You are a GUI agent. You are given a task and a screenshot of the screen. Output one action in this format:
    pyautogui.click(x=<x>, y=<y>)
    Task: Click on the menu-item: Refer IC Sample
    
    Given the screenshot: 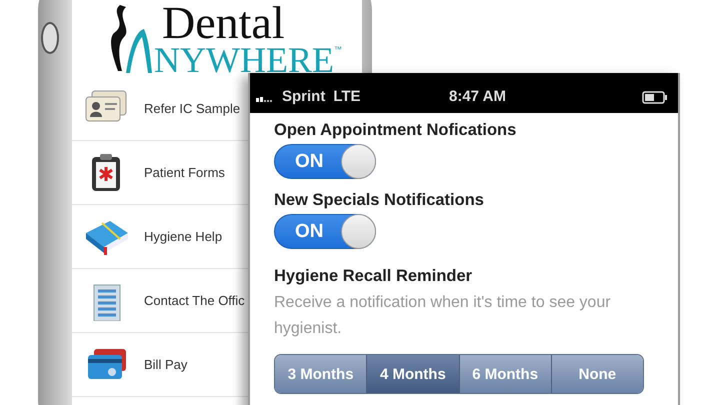 What is the action you would take?
    pyautogui.click(x=160, y=109)
    